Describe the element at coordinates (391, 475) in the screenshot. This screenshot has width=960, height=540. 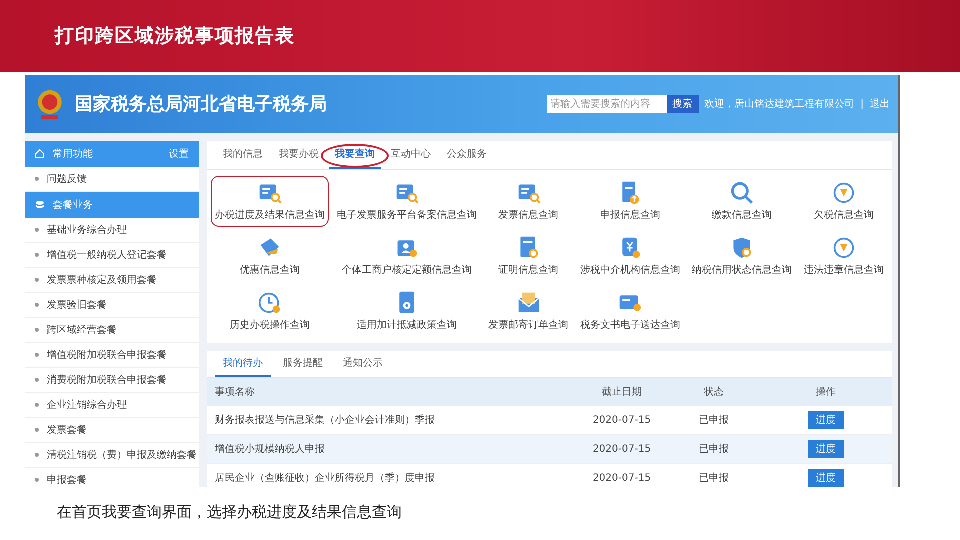
I see `table-cell: 居民企业（查账征收）企业所得税月（季）度申报` at that location.